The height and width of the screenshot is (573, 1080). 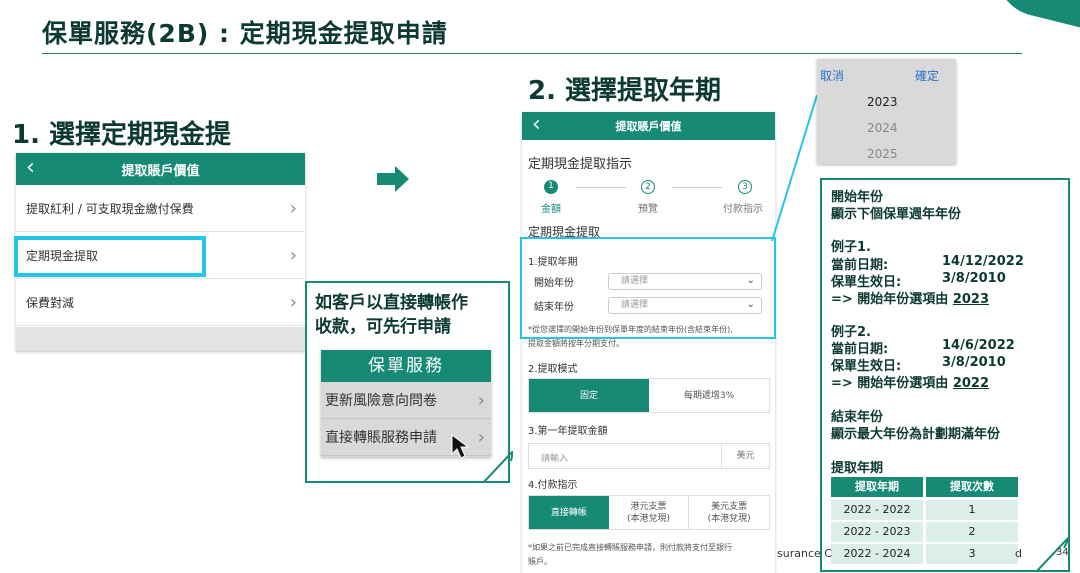 What do you see at coordinates (576, 343) in the screenshot?
I see `year-note-2: 提取金額將按年分期支付。` at bounding box center [576, 343].